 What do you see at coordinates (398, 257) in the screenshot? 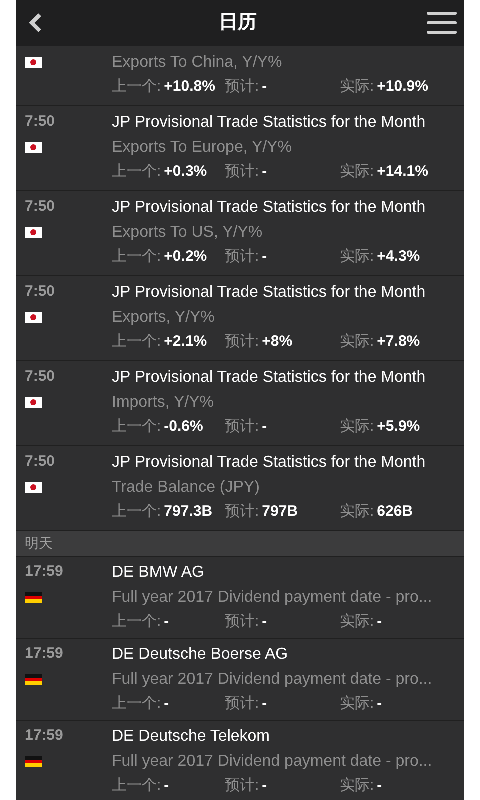
I see `stat-value: +4.3%` at bounding box center [398, 257].